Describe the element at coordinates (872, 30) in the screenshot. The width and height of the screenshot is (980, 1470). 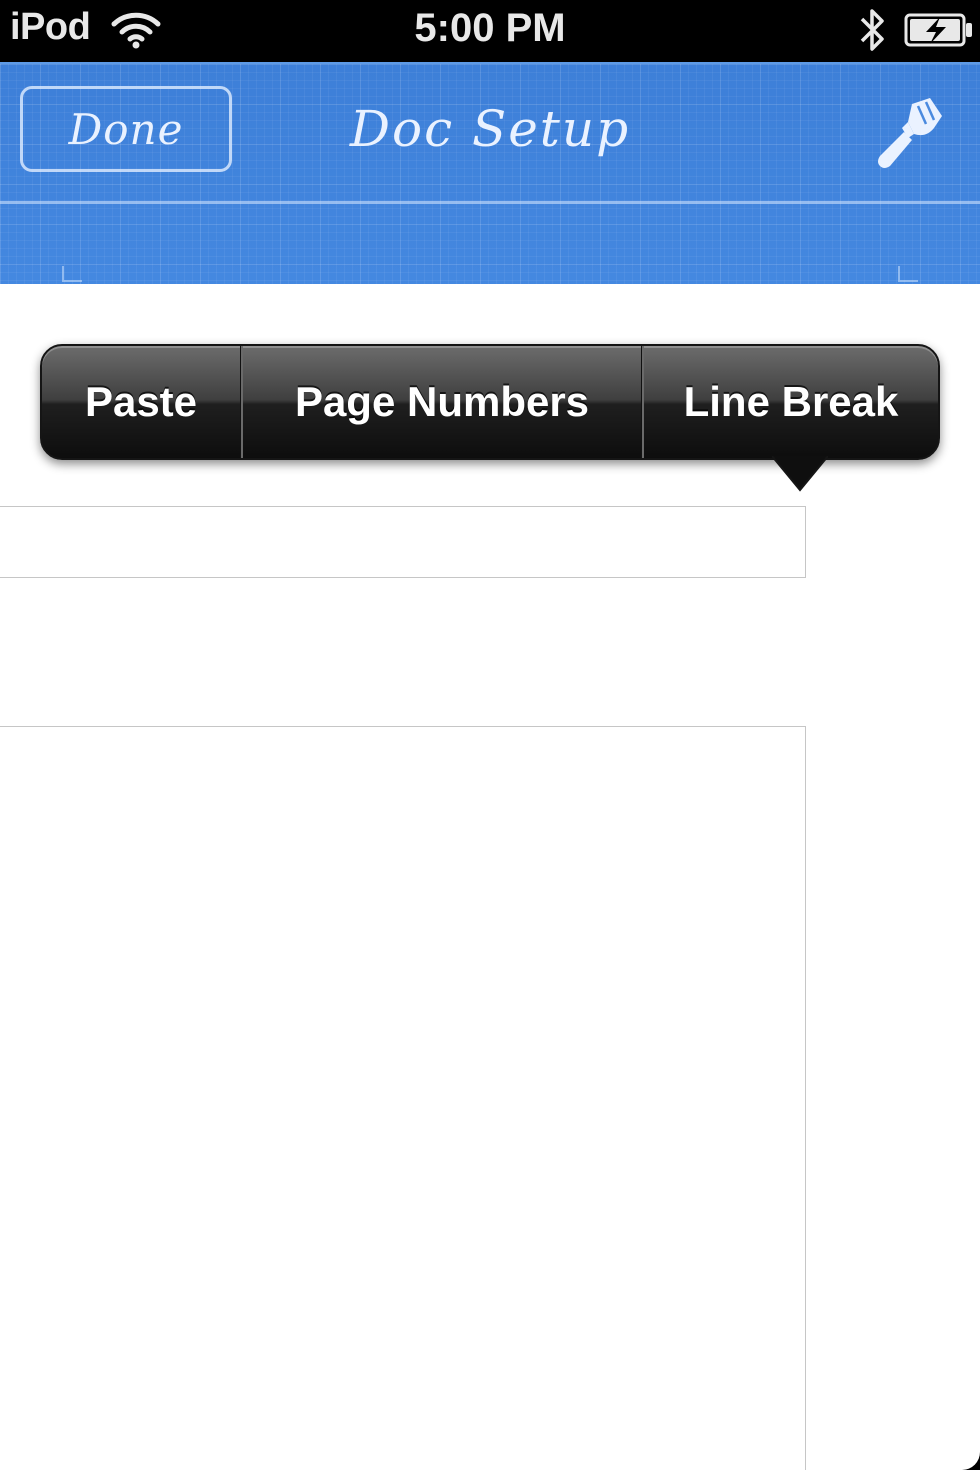
I see `bluetooth-icon` at that location.